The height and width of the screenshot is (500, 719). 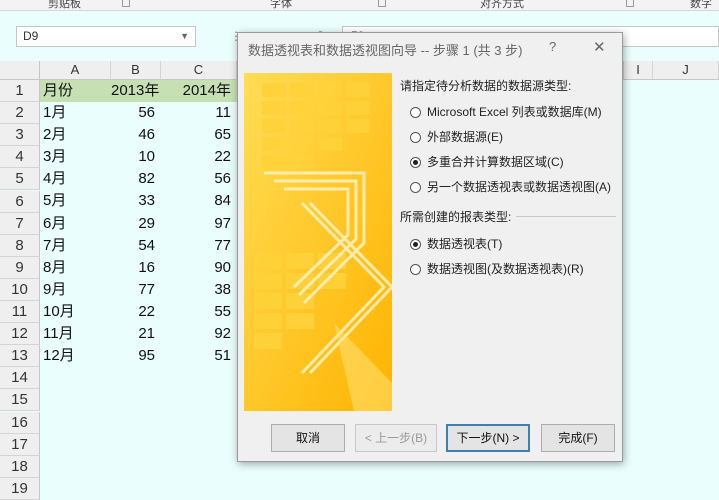 I want to click on row-header: 16, so click(x=20, y=422).